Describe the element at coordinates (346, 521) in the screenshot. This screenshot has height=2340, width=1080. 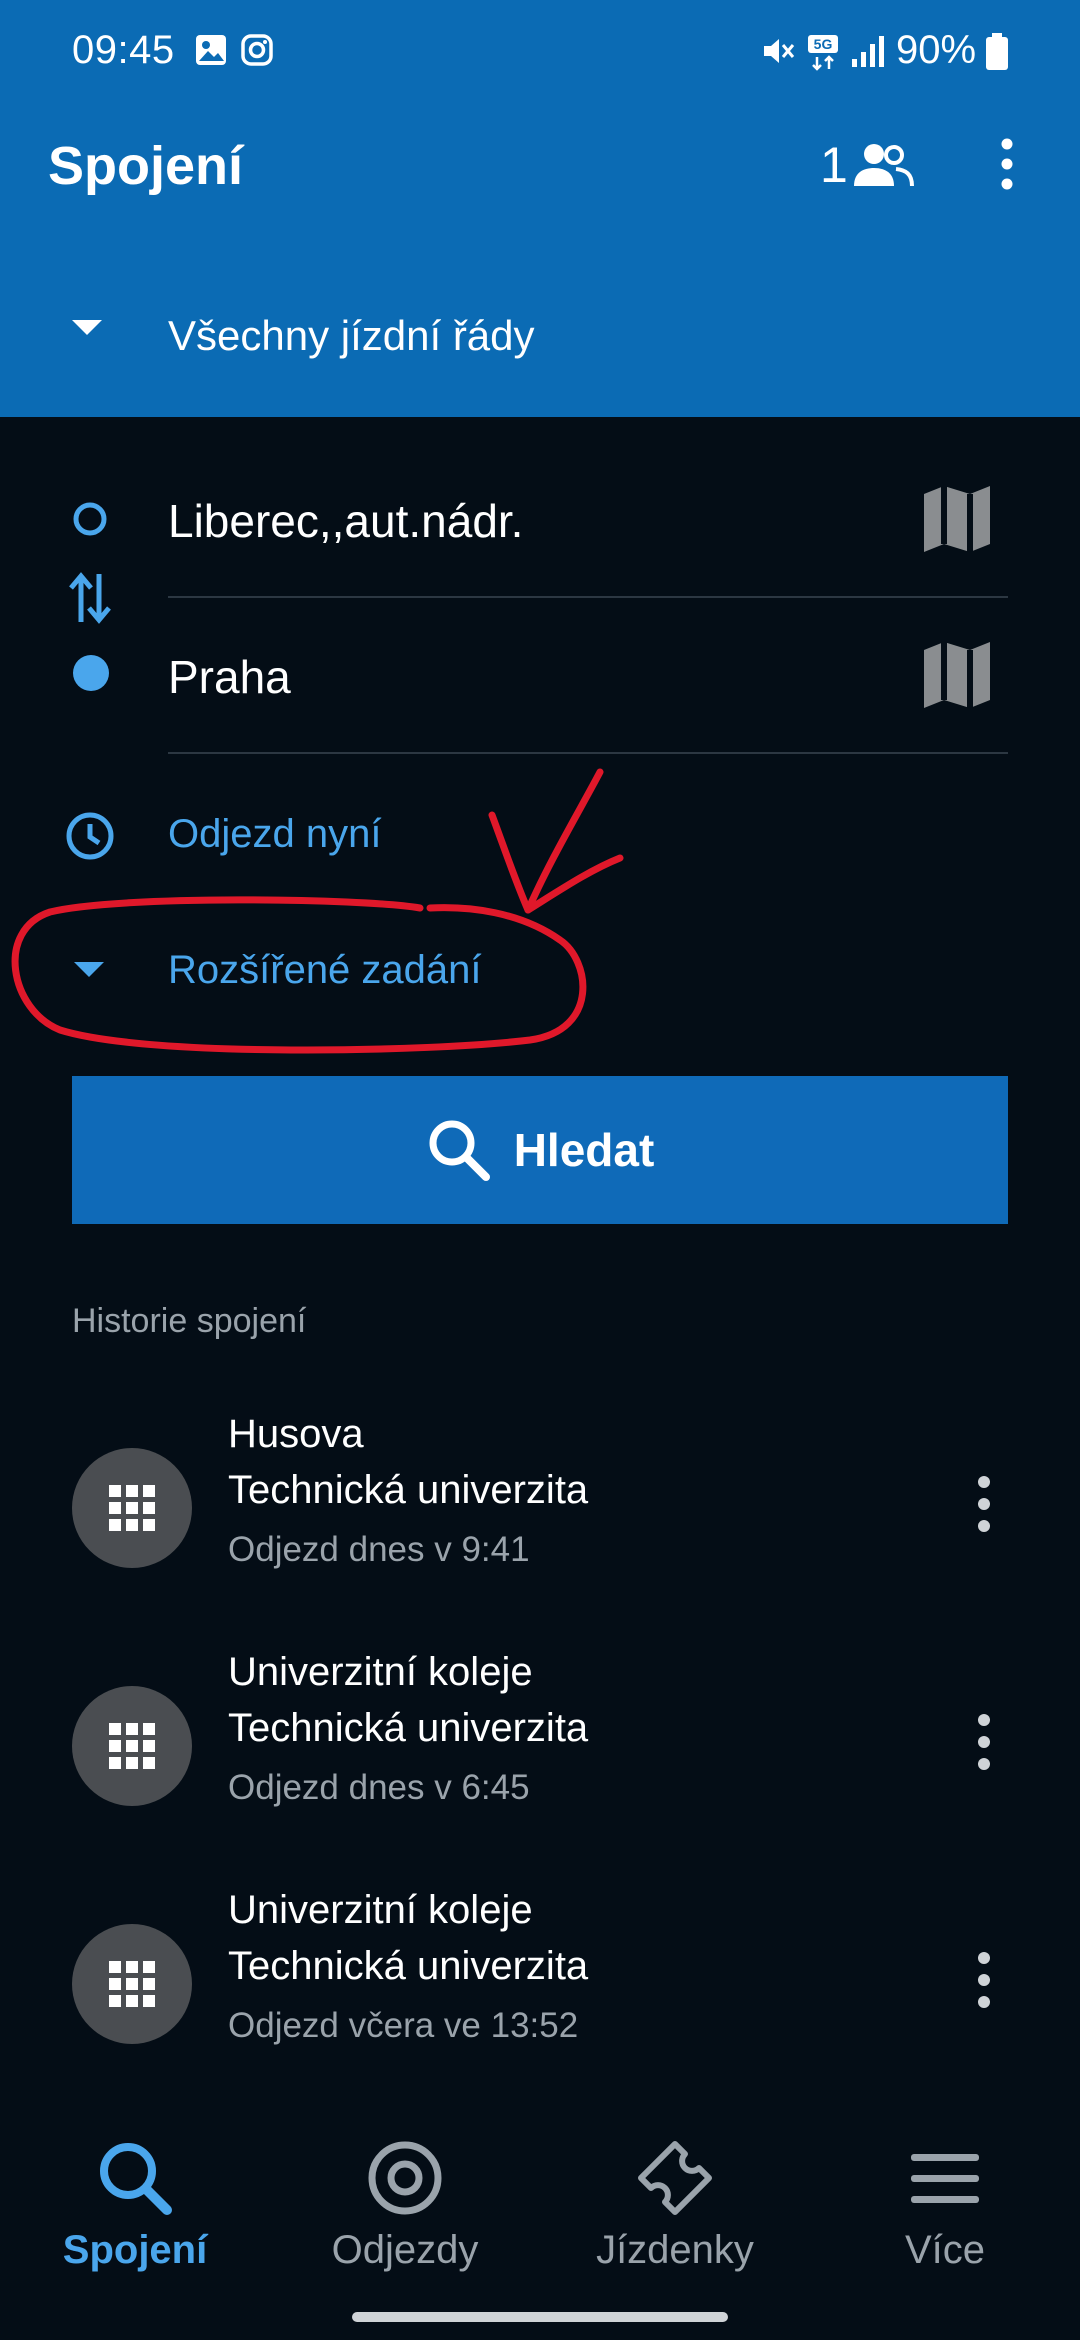
I see `from-value: Liberec,,aut.nádr.` at that location.